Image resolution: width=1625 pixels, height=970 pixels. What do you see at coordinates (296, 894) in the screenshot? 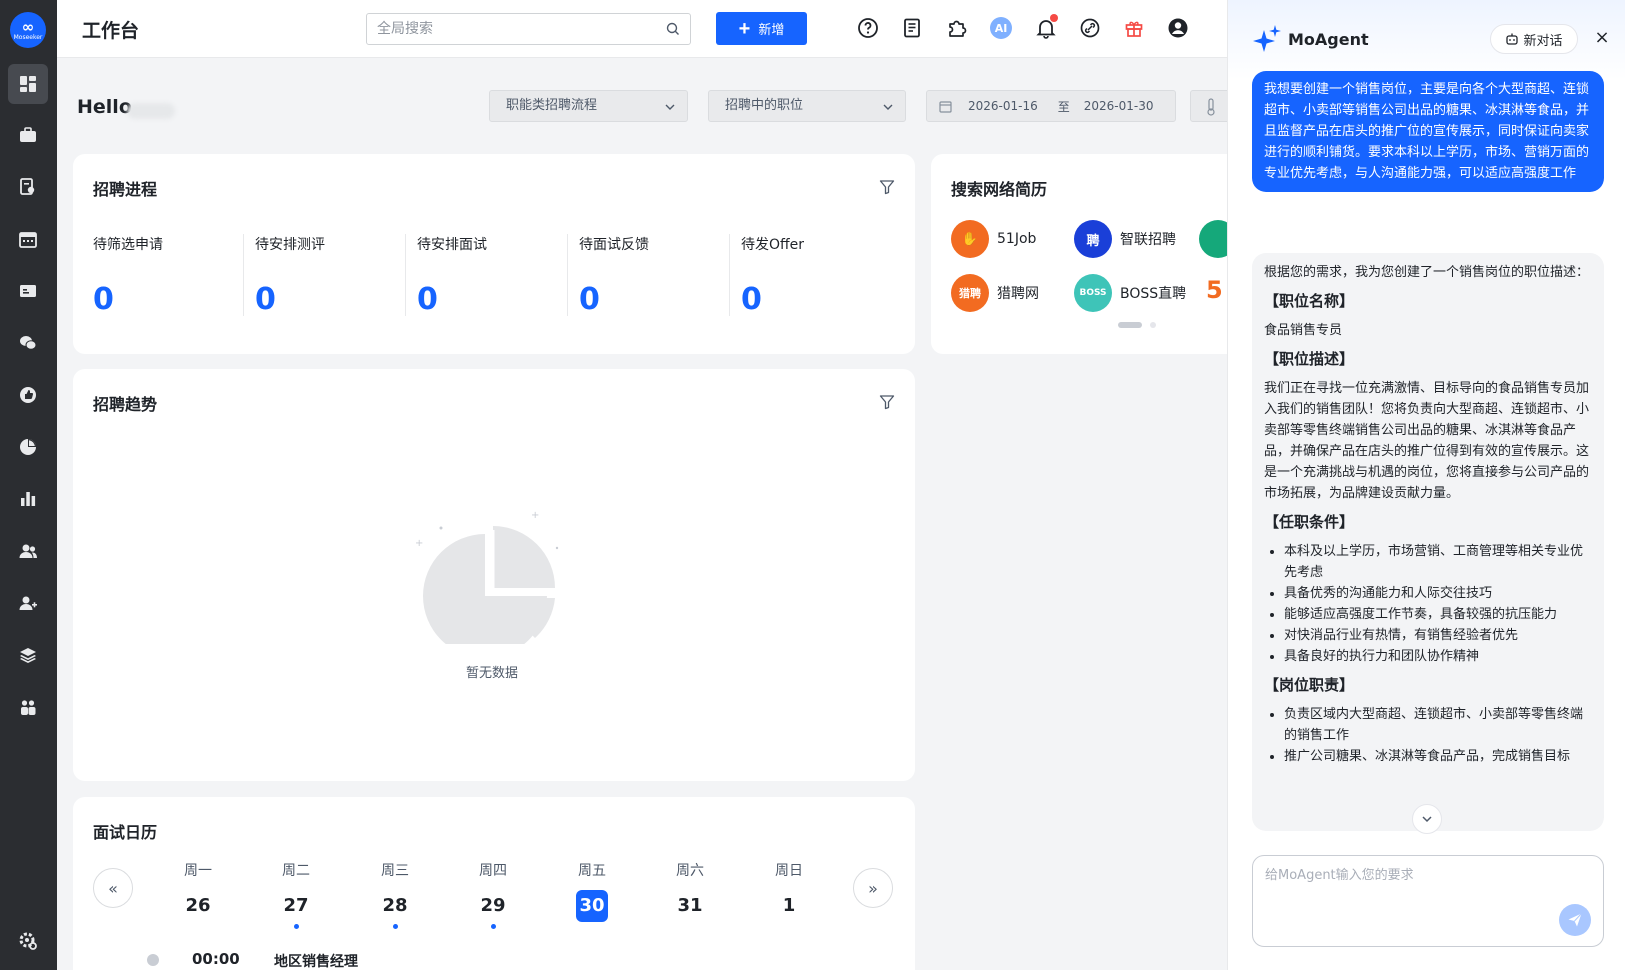
I see `calendar-day: 周二 27` at bounding box center [296, 894].